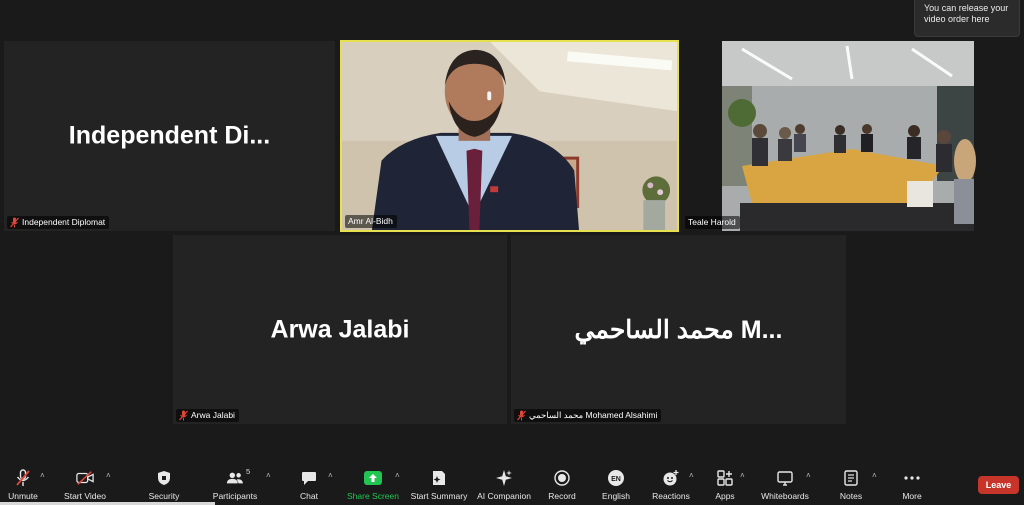 This screenshot has width=1024, height=505. What do you see at coordinates (504, 478) in the screenshot?
I see `sparkle-icon` at bounding box center [504, 478].